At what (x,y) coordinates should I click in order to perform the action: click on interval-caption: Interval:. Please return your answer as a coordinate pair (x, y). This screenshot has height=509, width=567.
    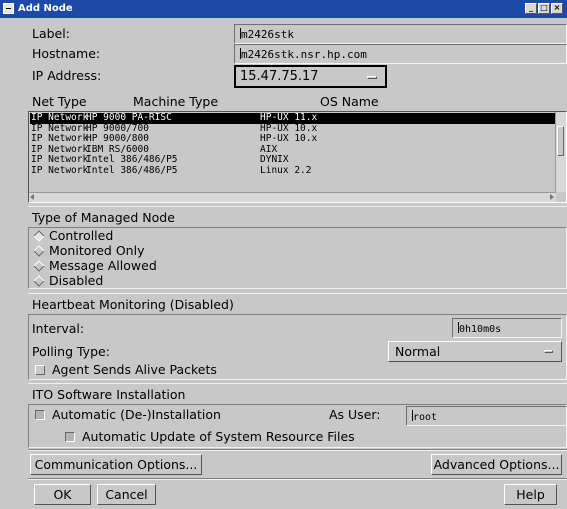
    Looking at the image, I should click on (58, 328).